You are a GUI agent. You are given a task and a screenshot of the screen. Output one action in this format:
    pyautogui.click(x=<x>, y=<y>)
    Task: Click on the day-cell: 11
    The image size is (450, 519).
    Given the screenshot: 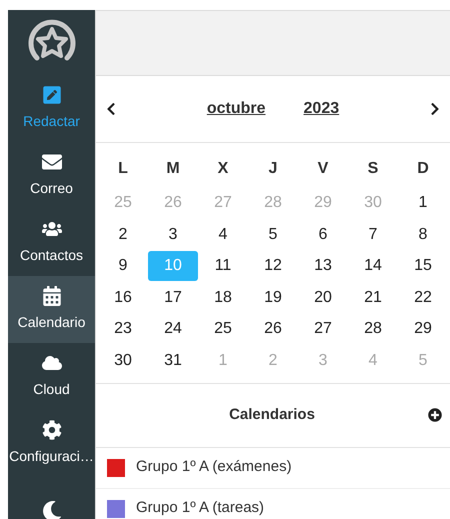 What is the action you would take?
    pyautogui.click(x=223, y=266)
    